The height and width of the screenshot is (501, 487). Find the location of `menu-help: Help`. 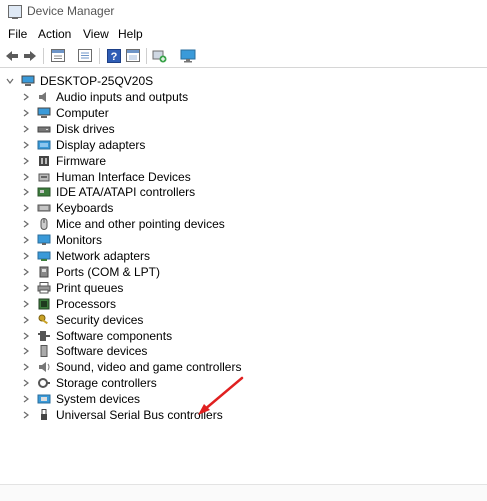

menu-help: Help is located at coordinates (130, 34).